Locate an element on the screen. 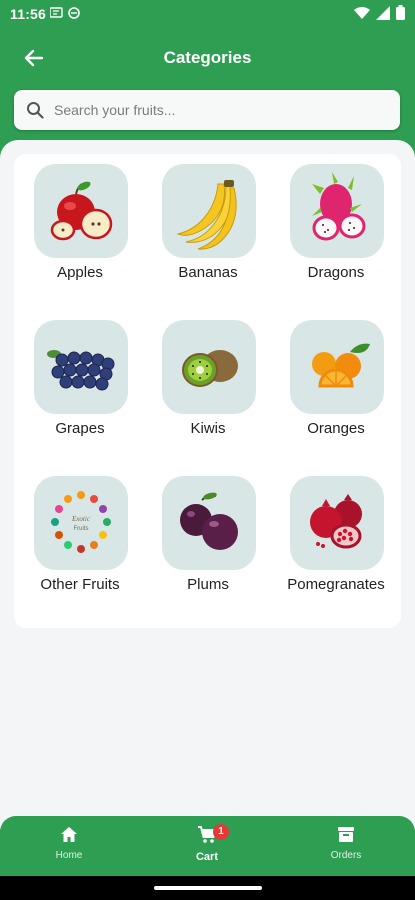 This screenshot has height=900, width=415. category-apples: Apples is located at coordinates (80, 229).